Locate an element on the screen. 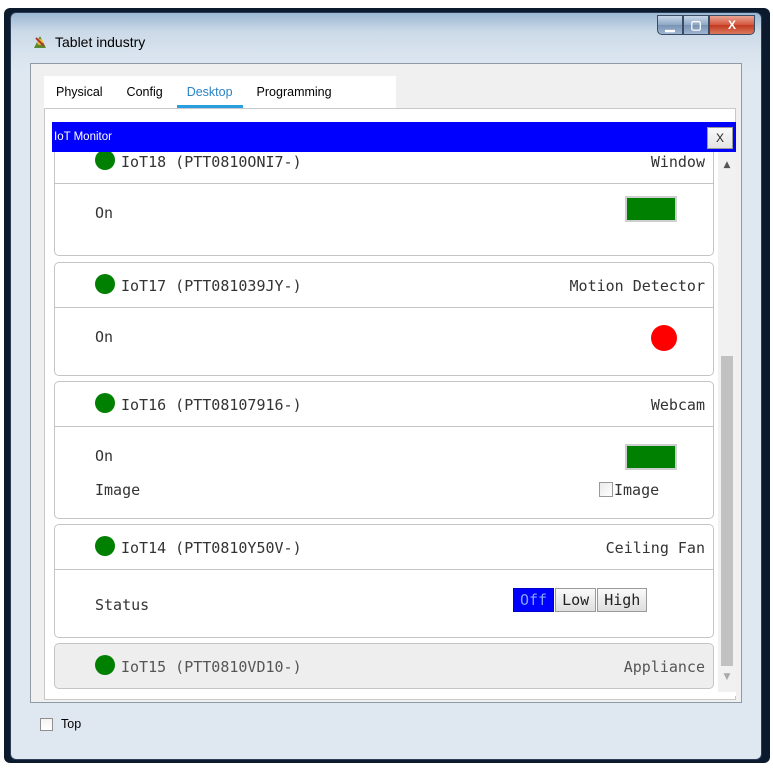 The image size is (773, 771). minimize-button: ▁ is located at coordinates (670, 25).